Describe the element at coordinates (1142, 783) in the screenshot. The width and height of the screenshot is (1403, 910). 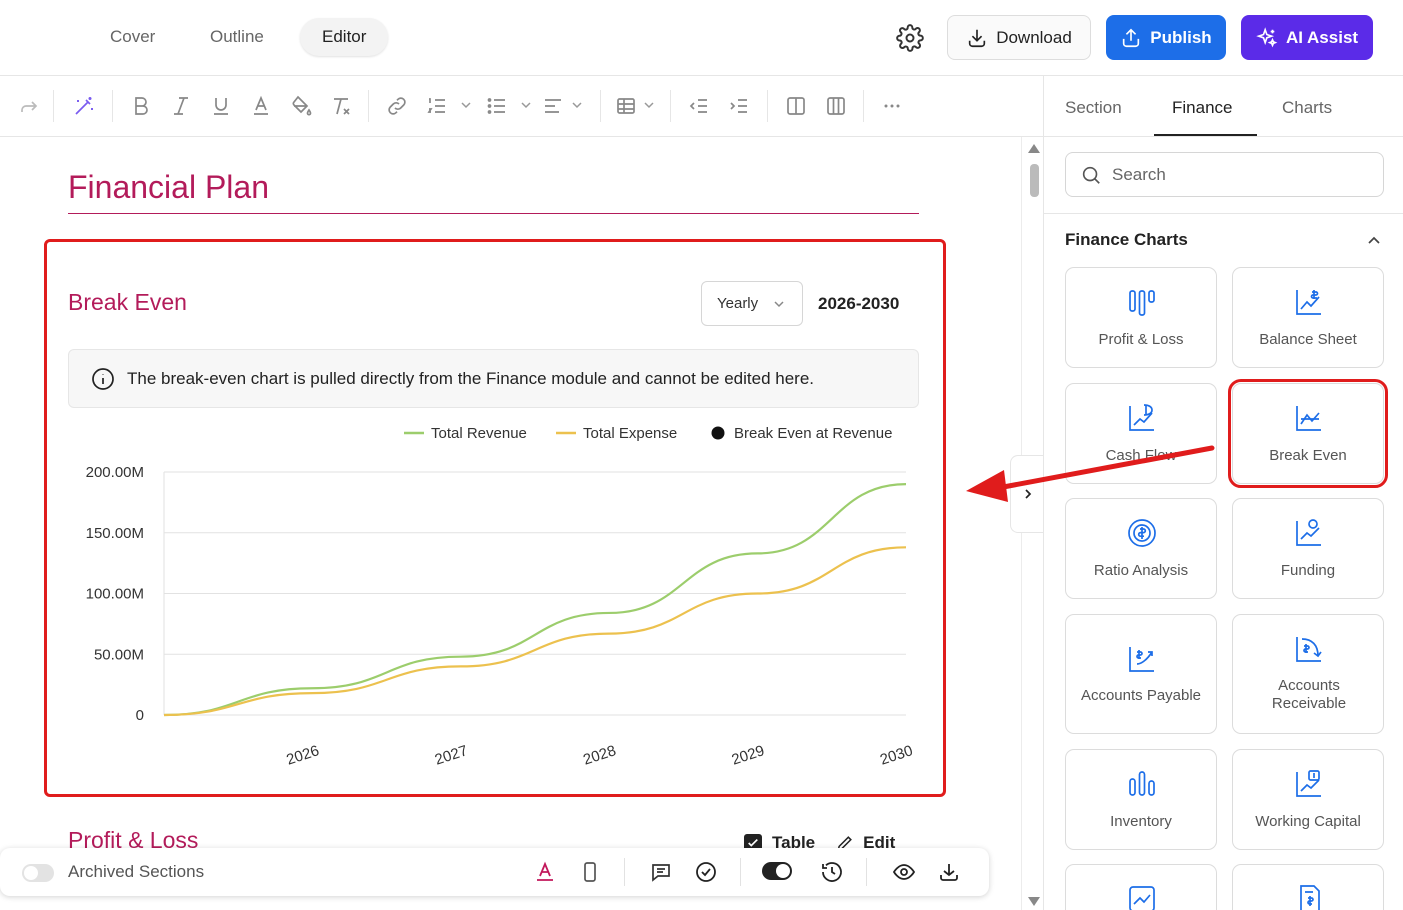
I see `inventory-icon` at that location.